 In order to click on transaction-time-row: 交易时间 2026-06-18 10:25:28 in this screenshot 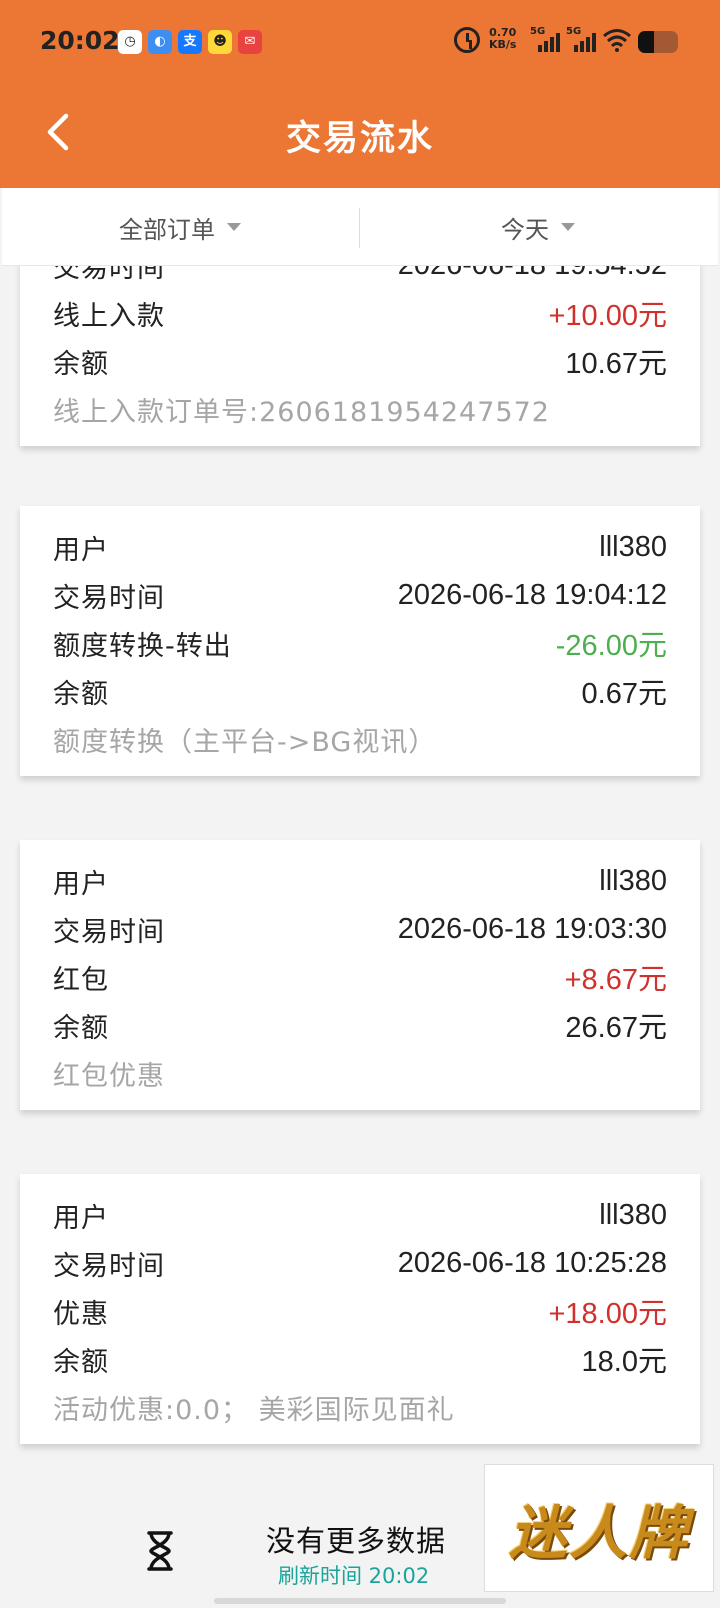, I will do `click(360, 1263)`.